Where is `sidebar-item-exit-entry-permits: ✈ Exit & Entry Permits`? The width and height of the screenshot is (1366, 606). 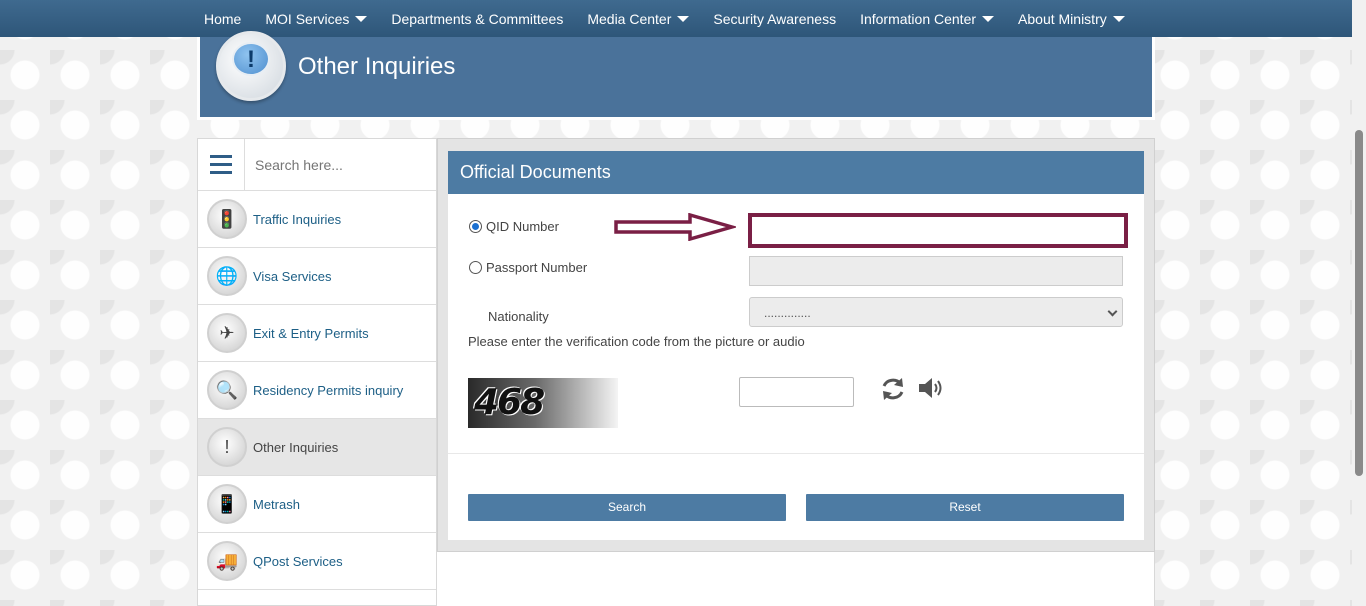
sidebar-item-exit-entry-permits: ✈ Exit & Entry Permits is located at coordinates (317, 333).